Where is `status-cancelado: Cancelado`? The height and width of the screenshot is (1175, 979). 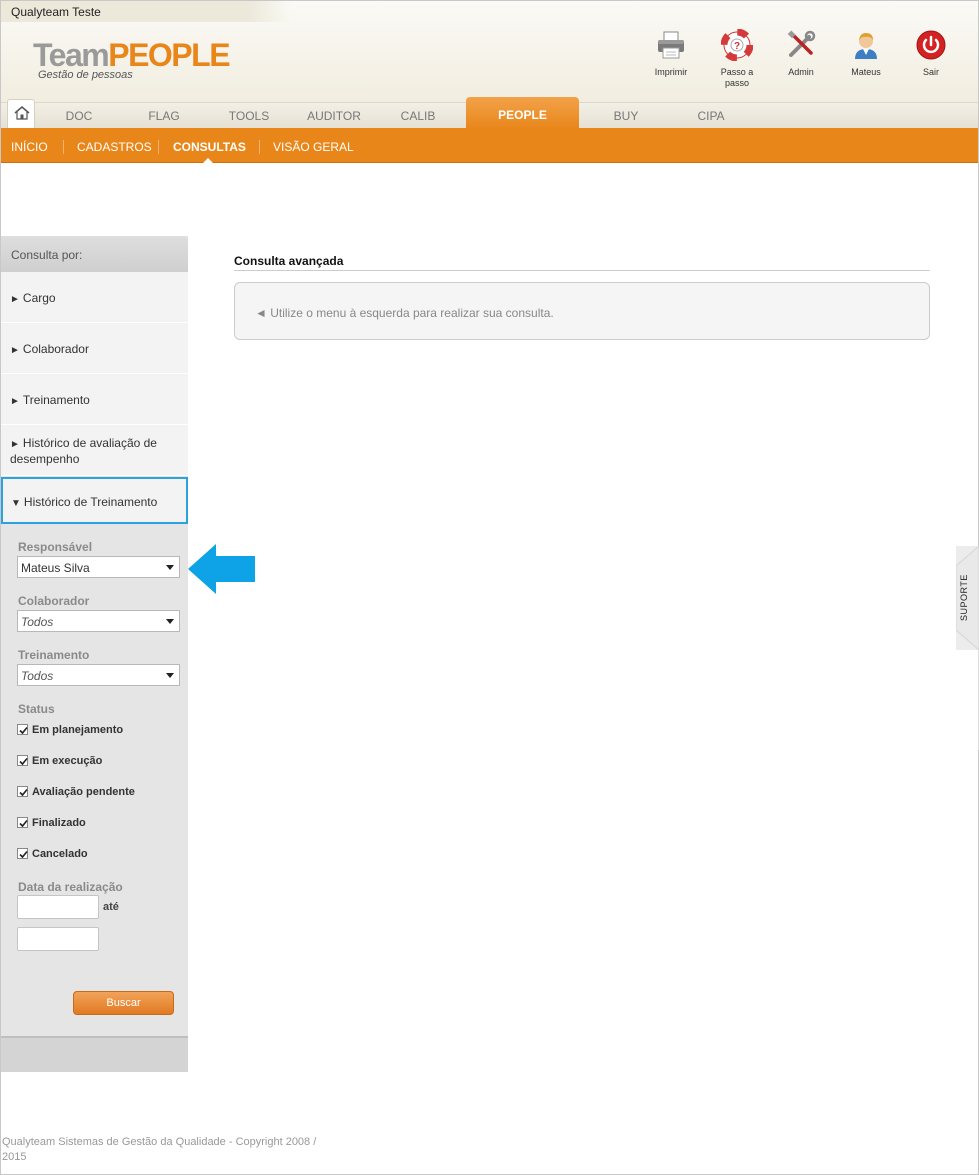
status-cancelado: Cancelado is located at coordinates (52, 853).